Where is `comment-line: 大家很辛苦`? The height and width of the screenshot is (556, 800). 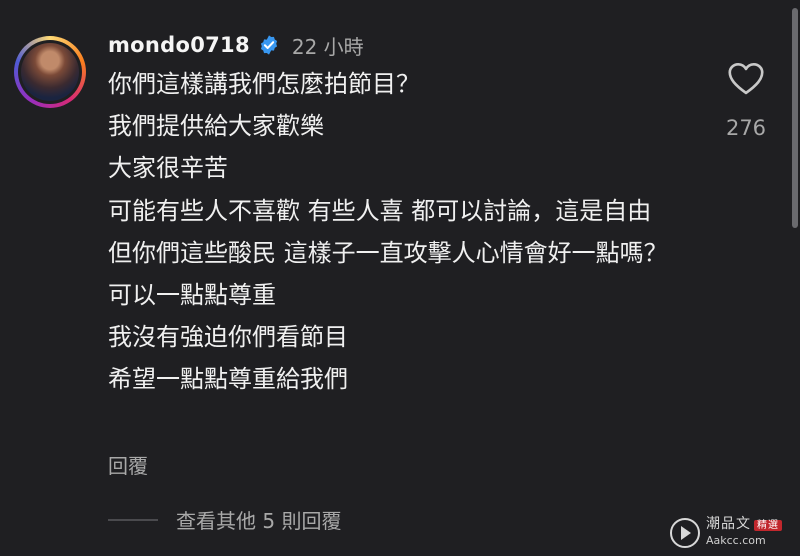 comment-line: 大家很辛苦 is located at coordinates (168, 168).